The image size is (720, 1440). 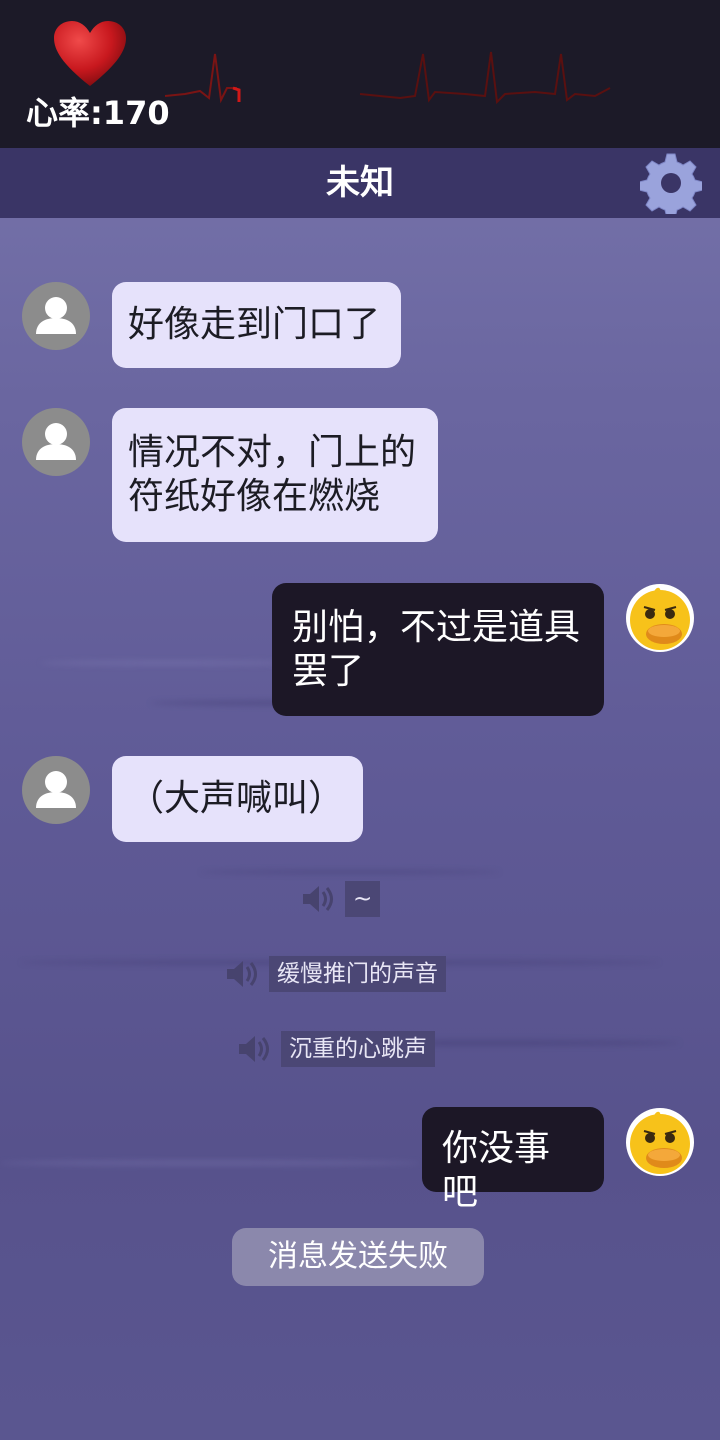 What do you see at coordinates (328, 671) in the screenshot?
I see `message-text: 罢了` at bounding box center [328, 671].